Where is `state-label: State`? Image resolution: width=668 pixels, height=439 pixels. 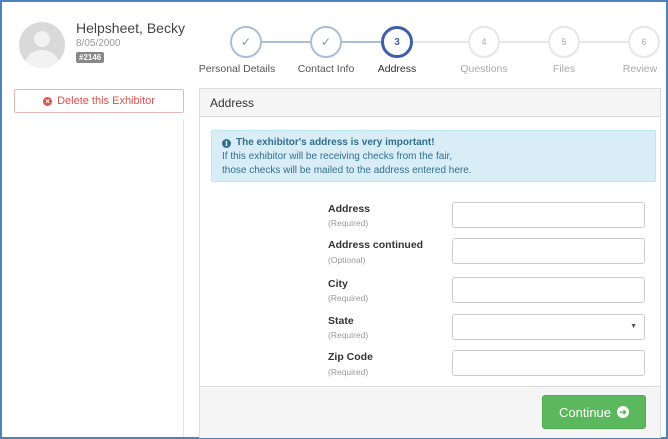
state-label: State is located at coordinates (341, 321).